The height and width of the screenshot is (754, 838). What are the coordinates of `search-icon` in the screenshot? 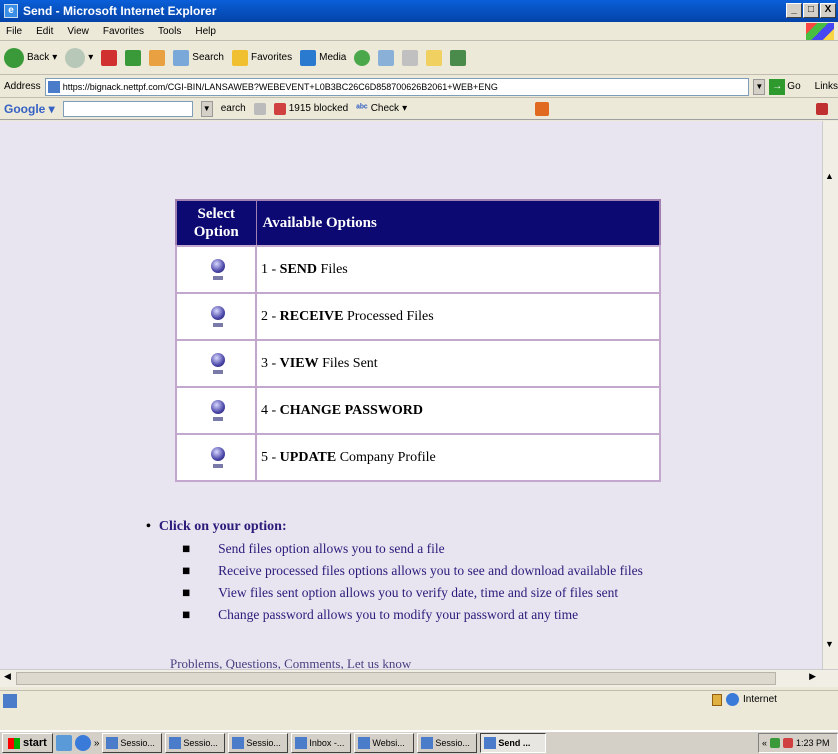 It's located at (181, 57).